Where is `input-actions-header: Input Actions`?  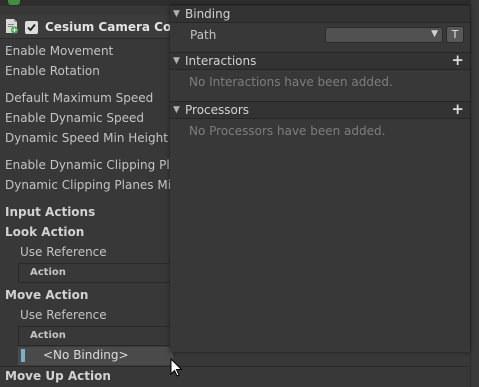 input-actions-header: Input Actions is located at coordinates (50, 212).